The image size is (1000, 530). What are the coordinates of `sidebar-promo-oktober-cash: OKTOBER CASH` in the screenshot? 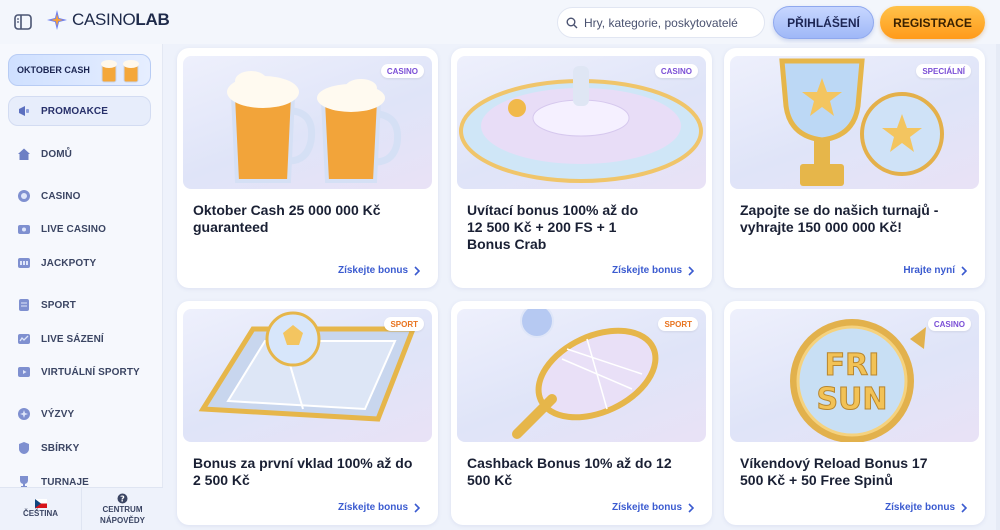 It's located at (79, 70).